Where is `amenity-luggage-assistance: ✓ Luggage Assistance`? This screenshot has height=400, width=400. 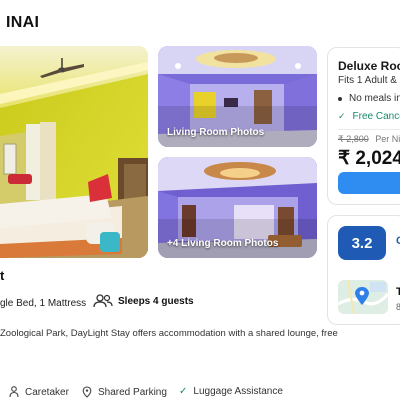
amenity-luggage-assistance: ✓ Luggage Assistance is located at coordinates (231, 391).